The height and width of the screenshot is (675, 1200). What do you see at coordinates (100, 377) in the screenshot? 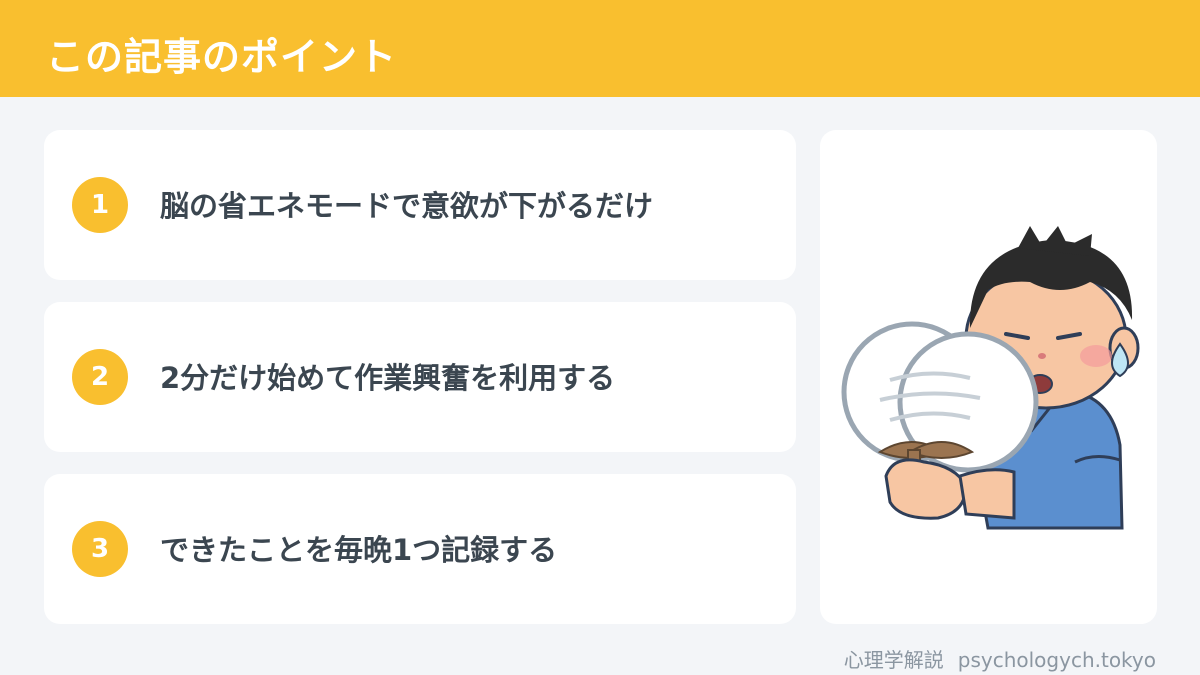
I see `point-number-badge: 2` at bounding box center [100, 377].